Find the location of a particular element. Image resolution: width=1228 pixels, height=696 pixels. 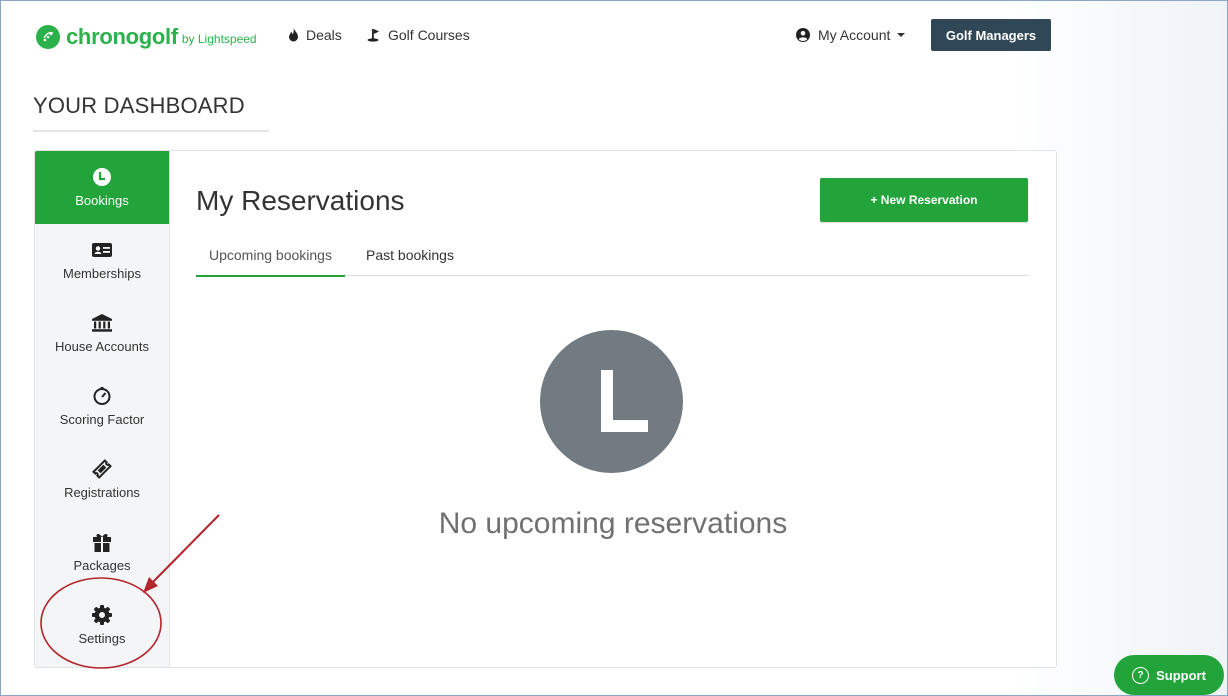

chevron-down-icon is located at coordinates (901, 35).